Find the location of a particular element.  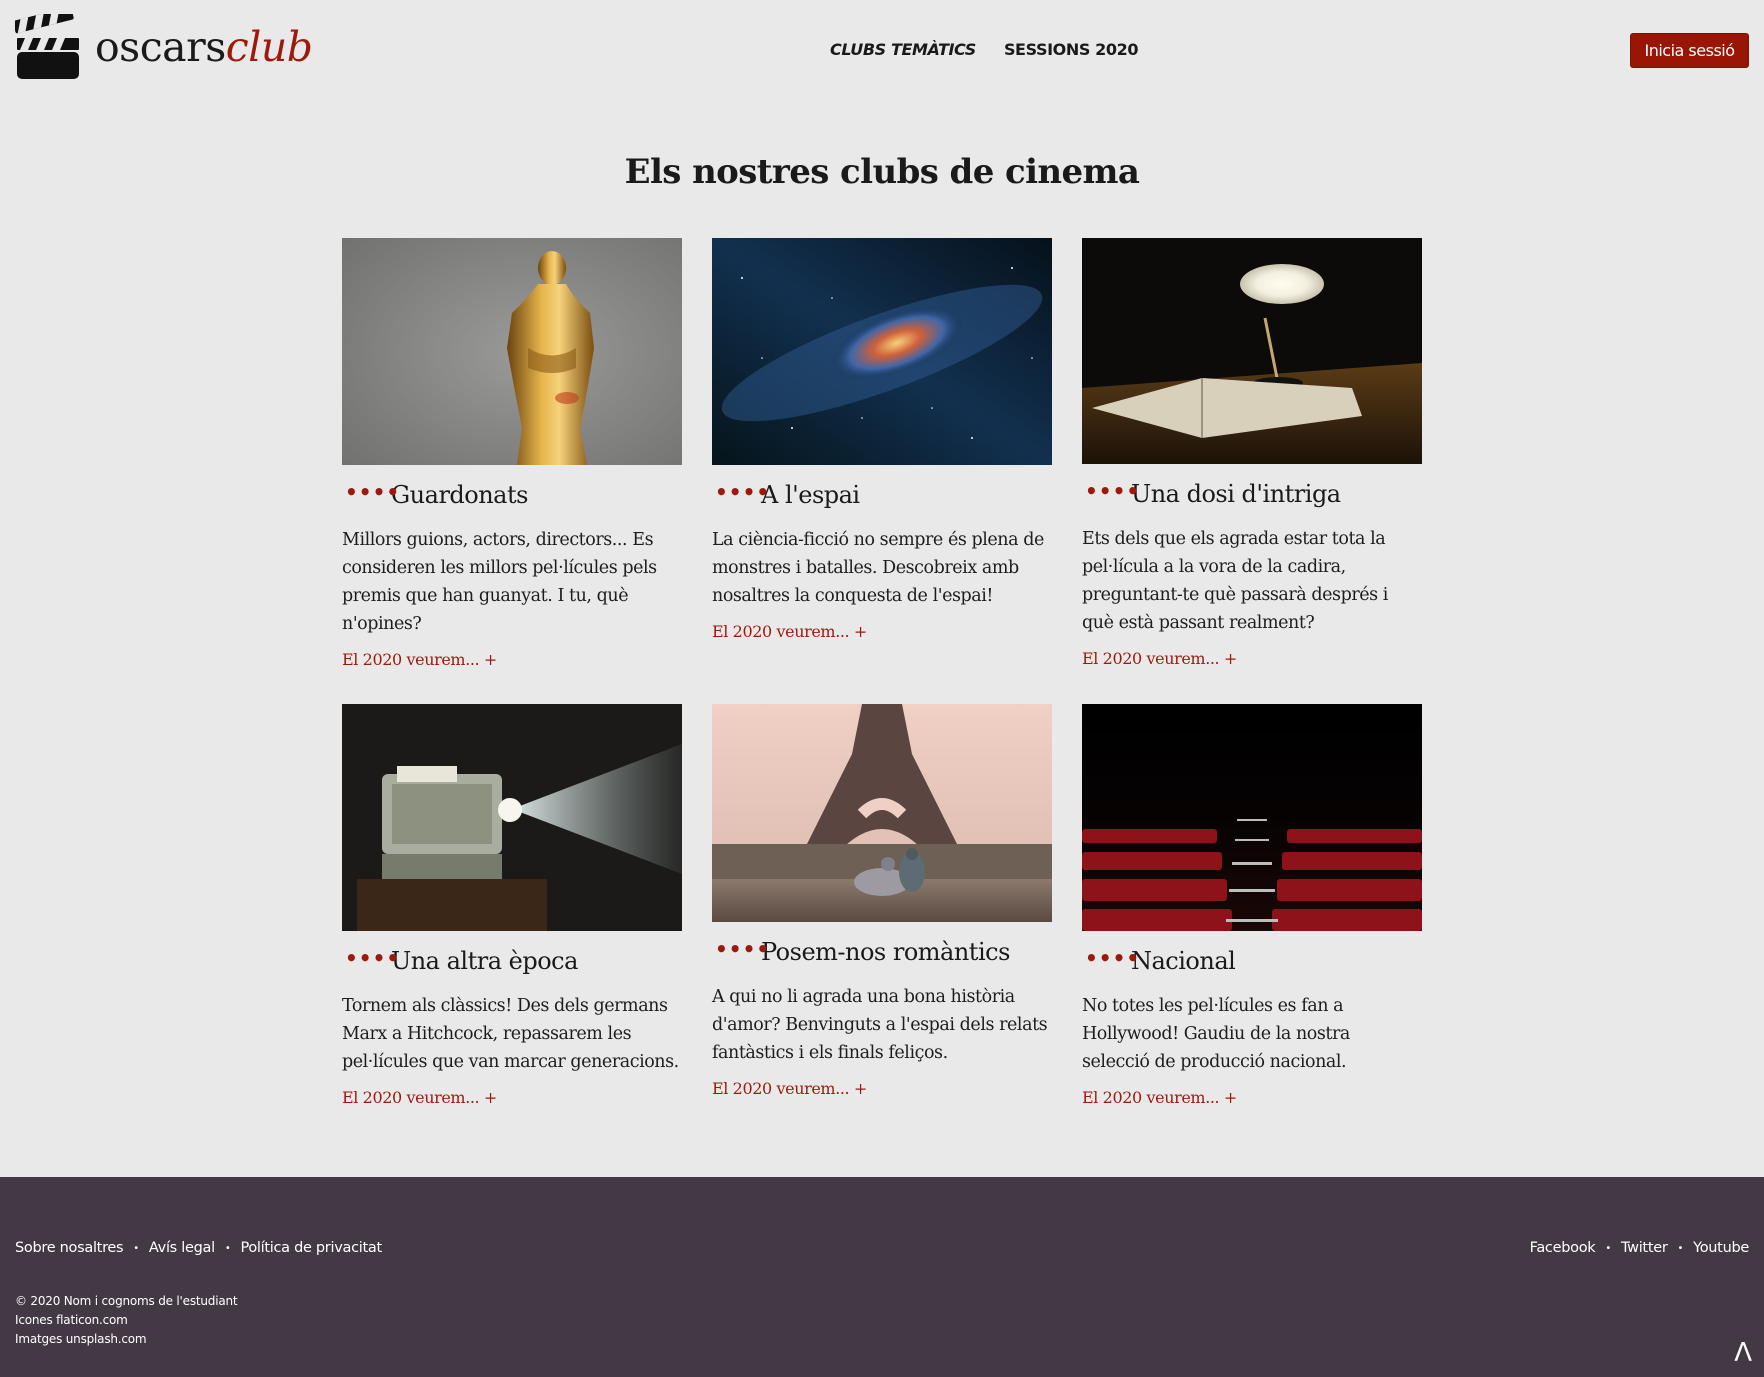

images-credit: Imatges unsplash.com is located at coordinates (81, 1339).